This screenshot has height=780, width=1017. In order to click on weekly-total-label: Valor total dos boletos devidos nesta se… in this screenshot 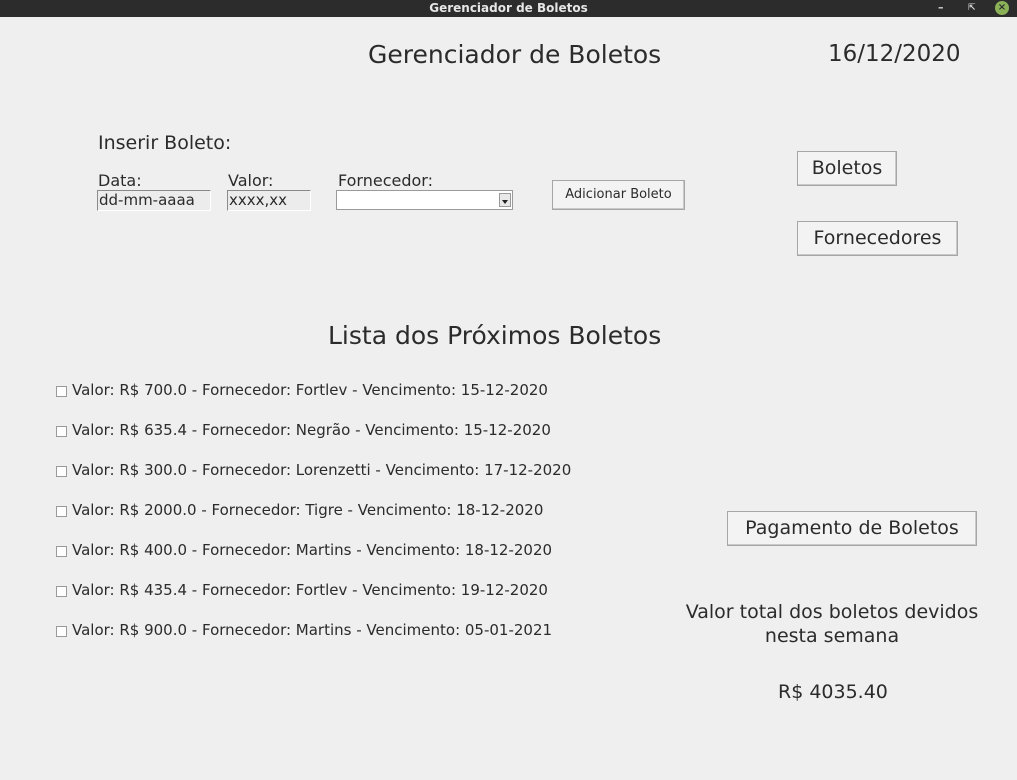, I will do `click(832, 624)`.